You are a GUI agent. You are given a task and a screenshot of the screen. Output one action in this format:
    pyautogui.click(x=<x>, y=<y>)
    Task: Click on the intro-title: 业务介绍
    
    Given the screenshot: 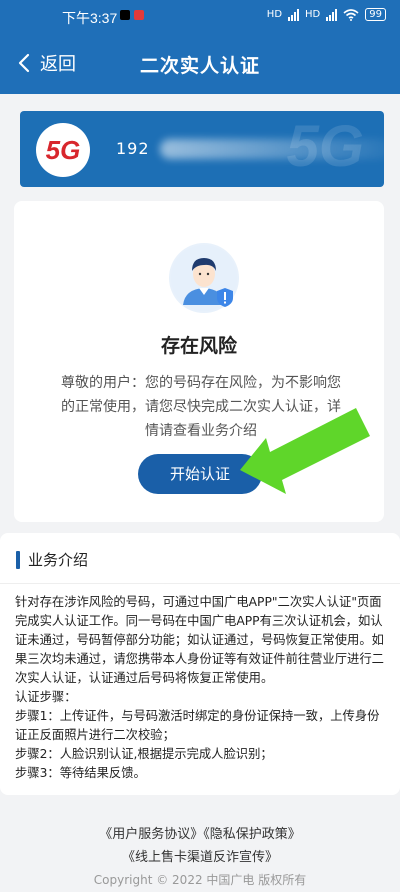 What is the action you would take?
    pyautogui.click(x=58, y=560)
    